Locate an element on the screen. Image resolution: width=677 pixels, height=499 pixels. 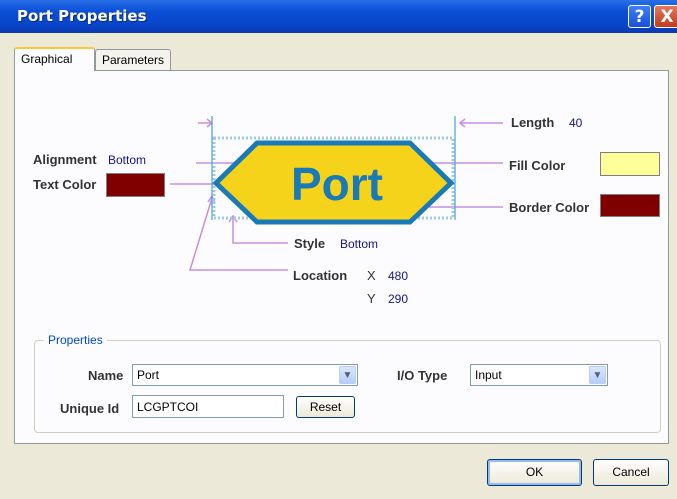
properties-group-title: Properties is located at coordinates (75, 340).